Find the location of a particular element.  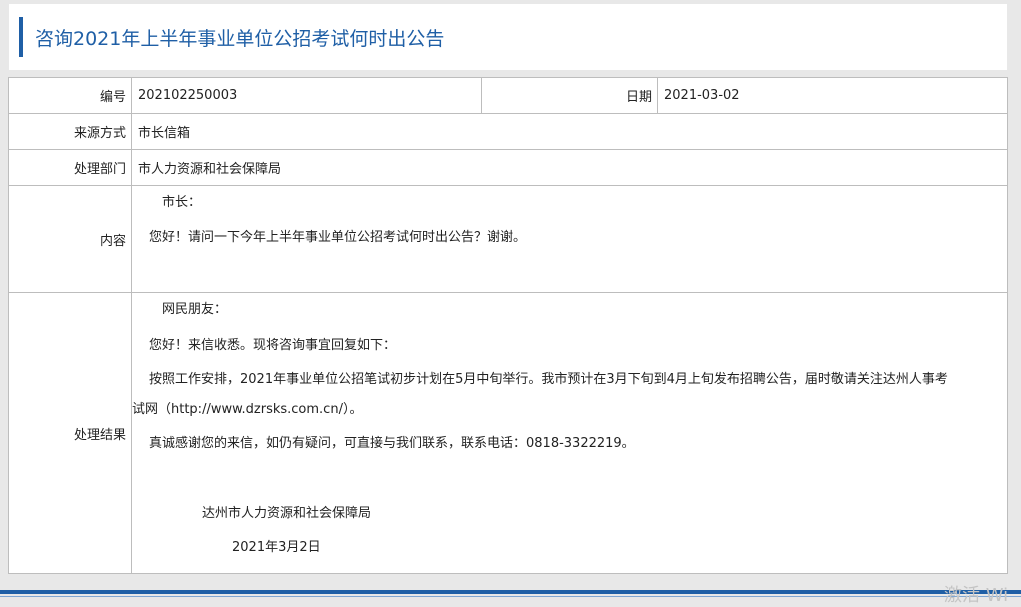

result-salutation: 网民朋友： is located at coordinates (195, 309).